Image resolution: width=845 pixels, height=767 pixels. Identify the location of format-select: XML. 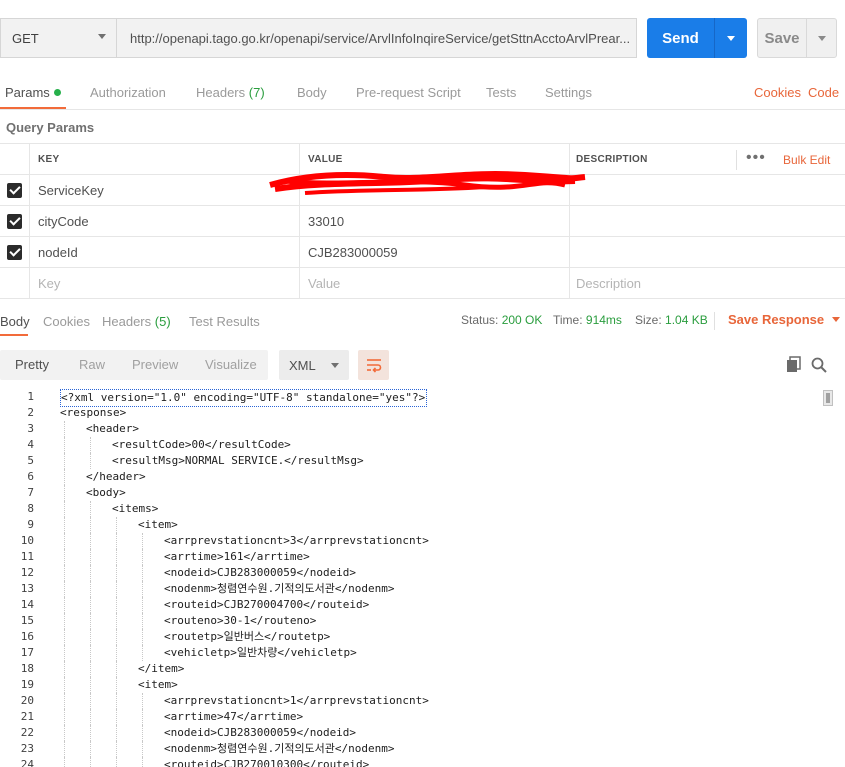
(314, 365).